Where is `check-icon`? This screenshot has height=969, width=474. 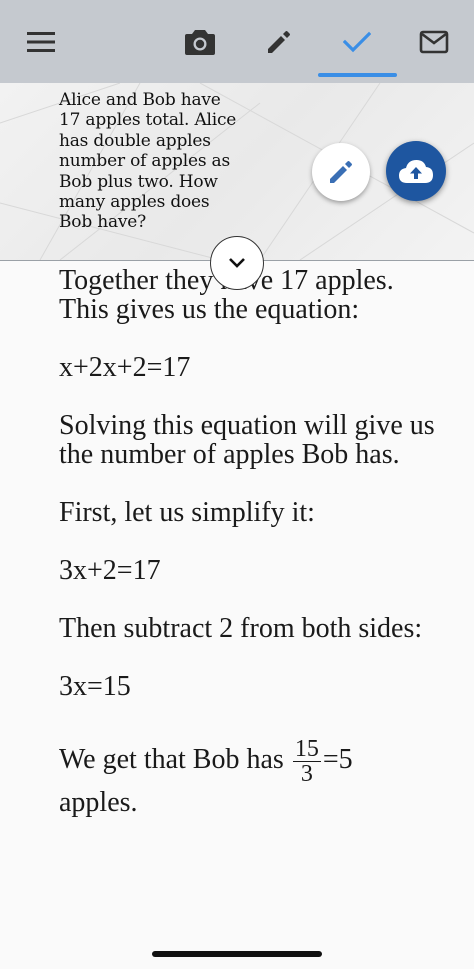
check-icon is located at coordinates (357, 42).